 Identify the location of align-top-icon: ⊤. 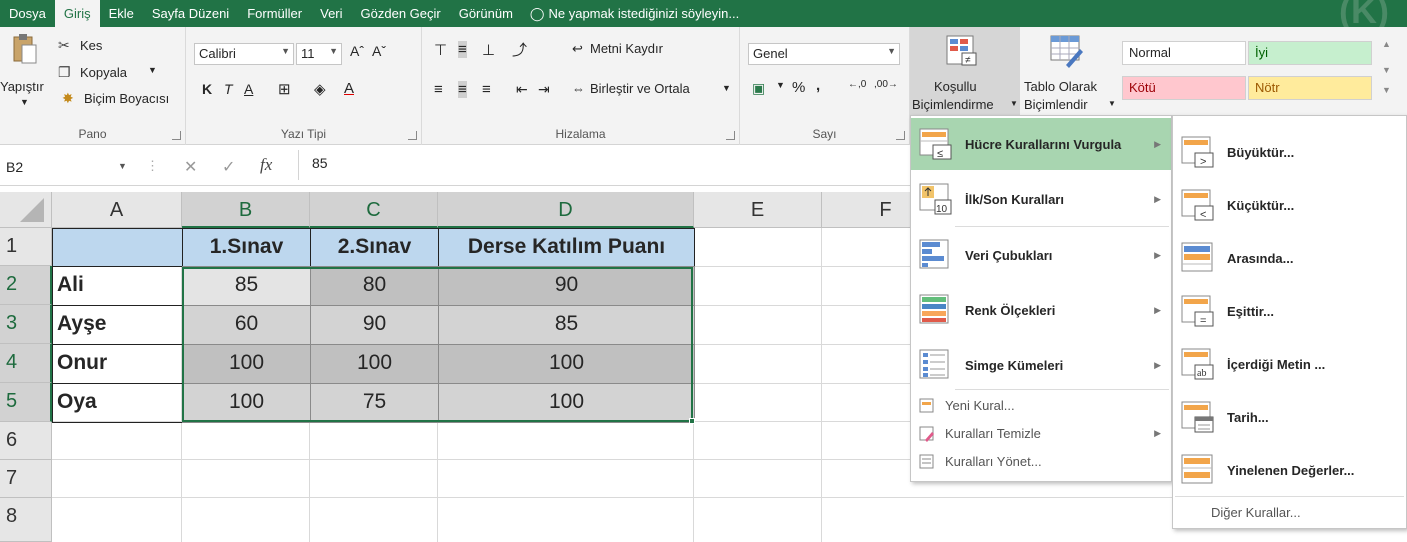
(440, 50).